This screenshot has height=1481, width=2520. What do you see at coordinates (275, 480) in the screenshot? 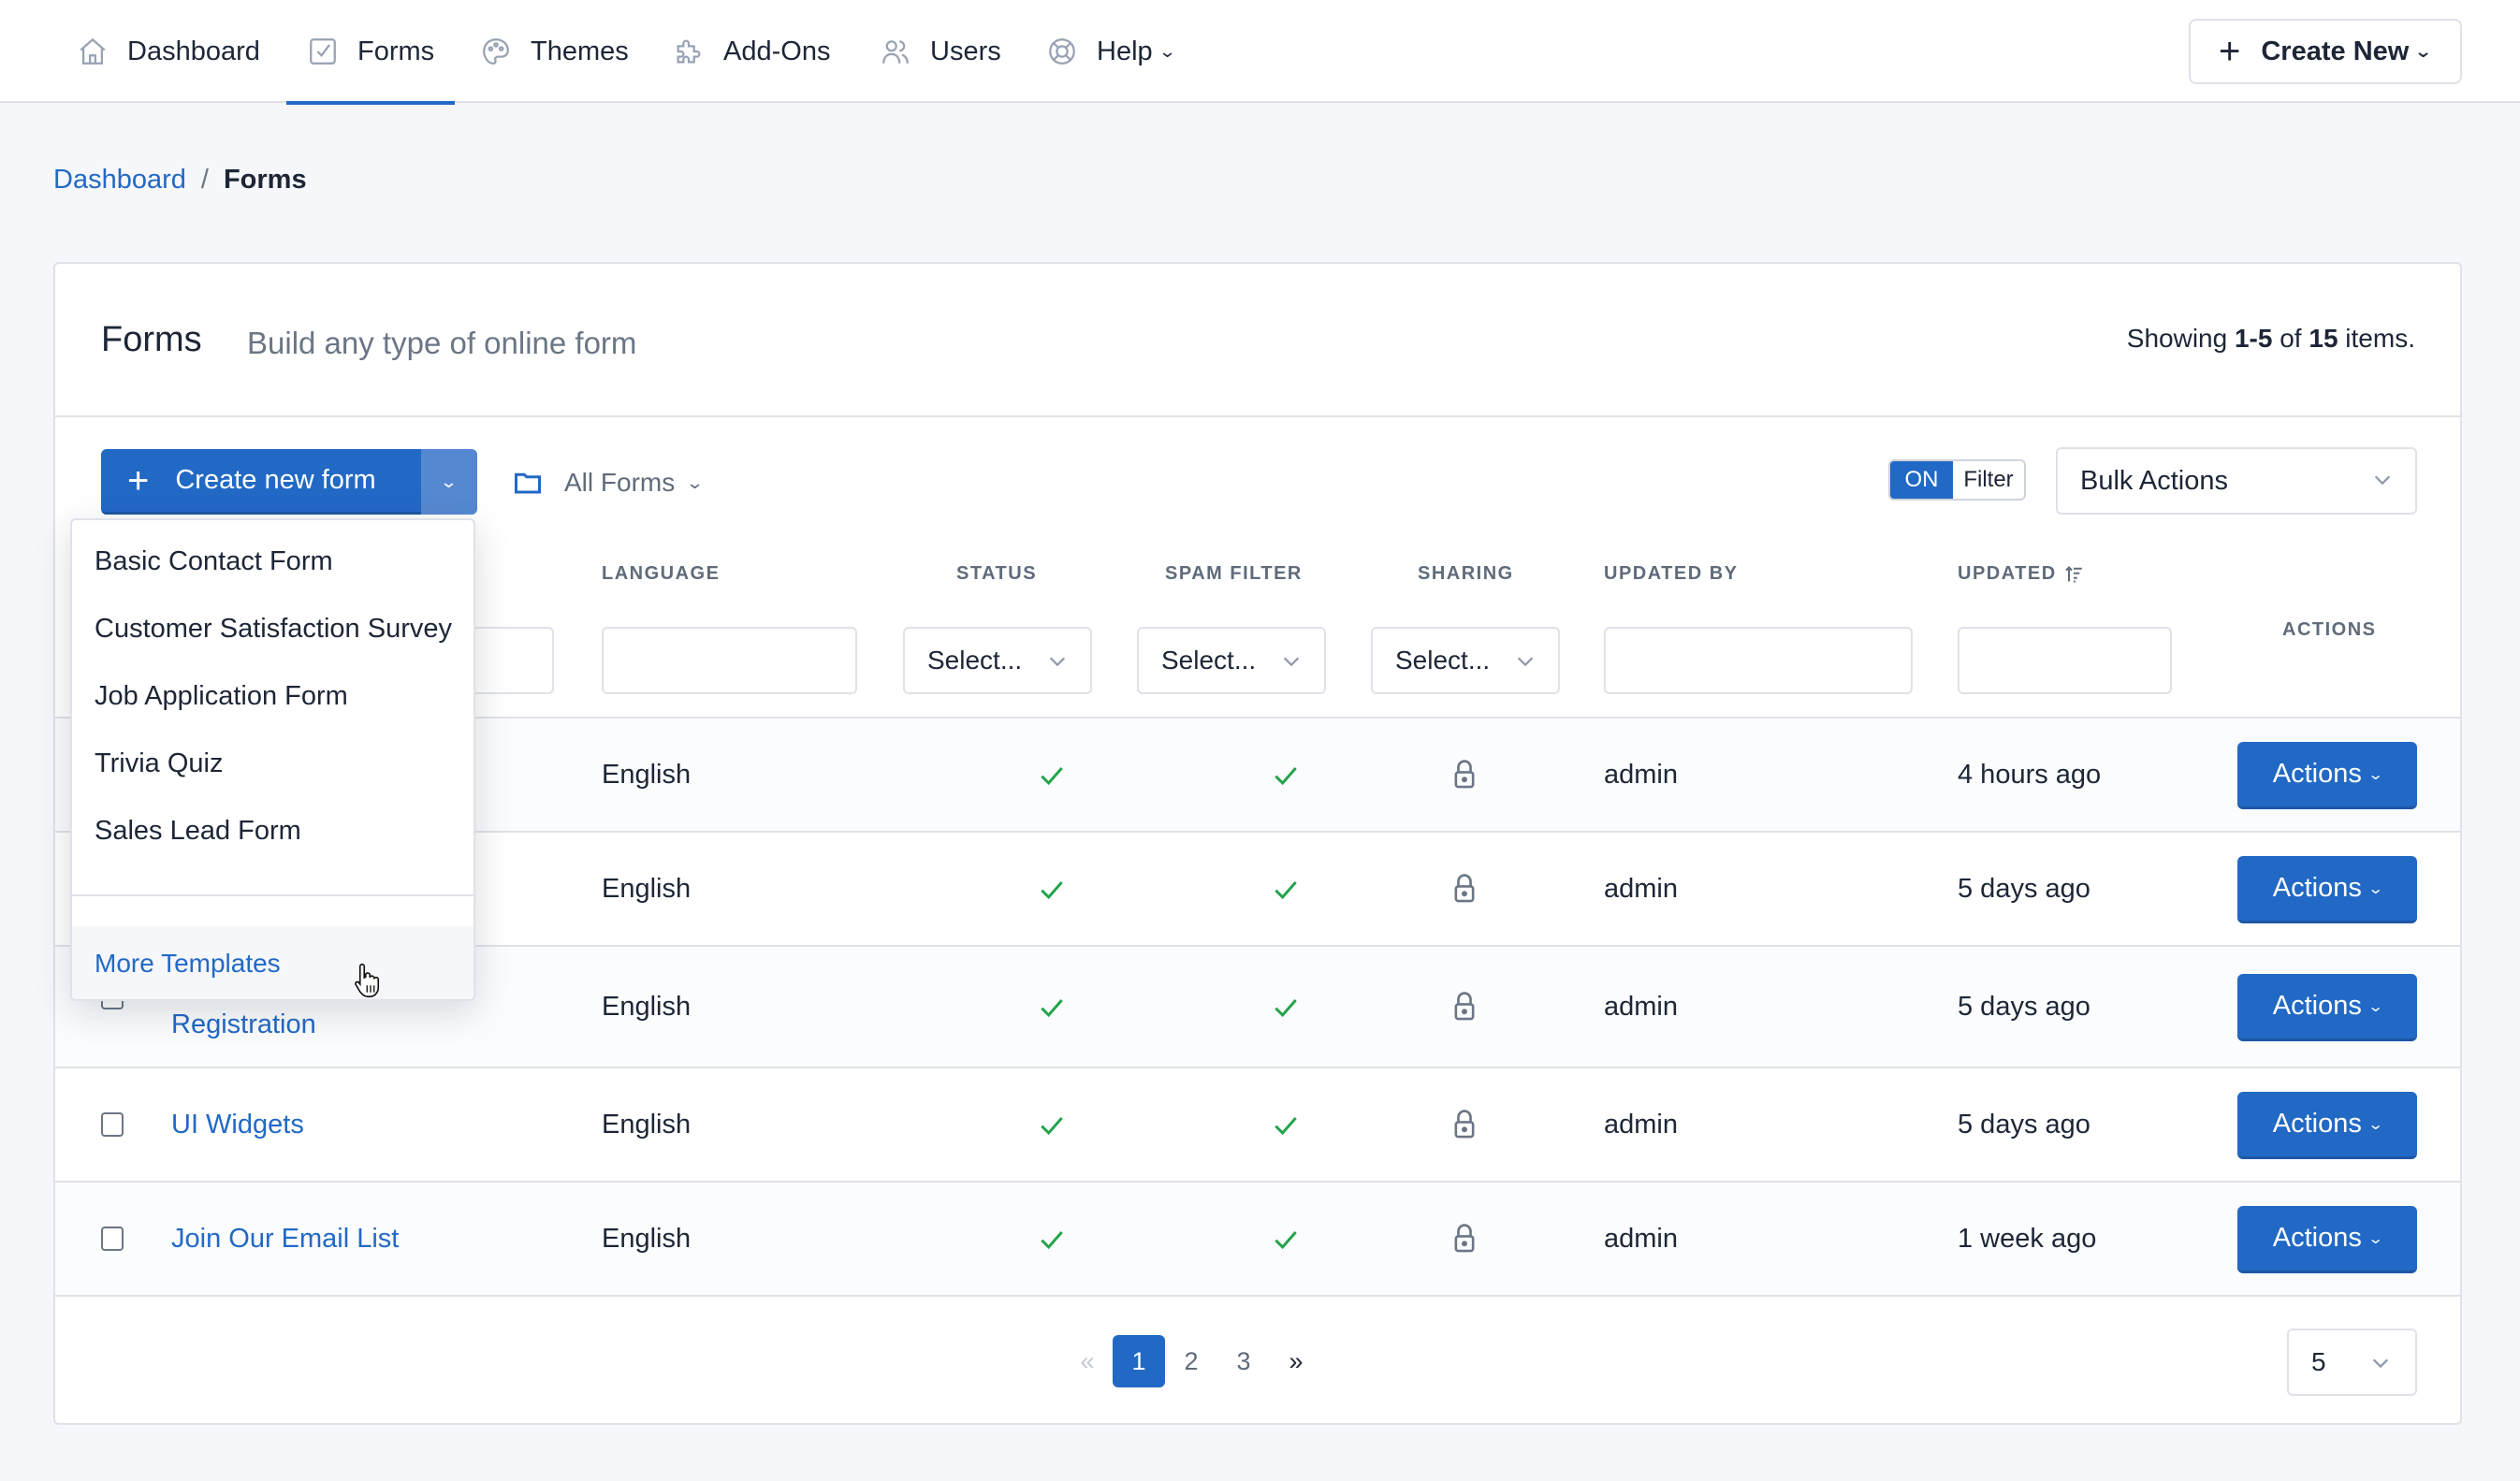
I see `create-new-form-label: Create new form` at bounding box center [275, 480].